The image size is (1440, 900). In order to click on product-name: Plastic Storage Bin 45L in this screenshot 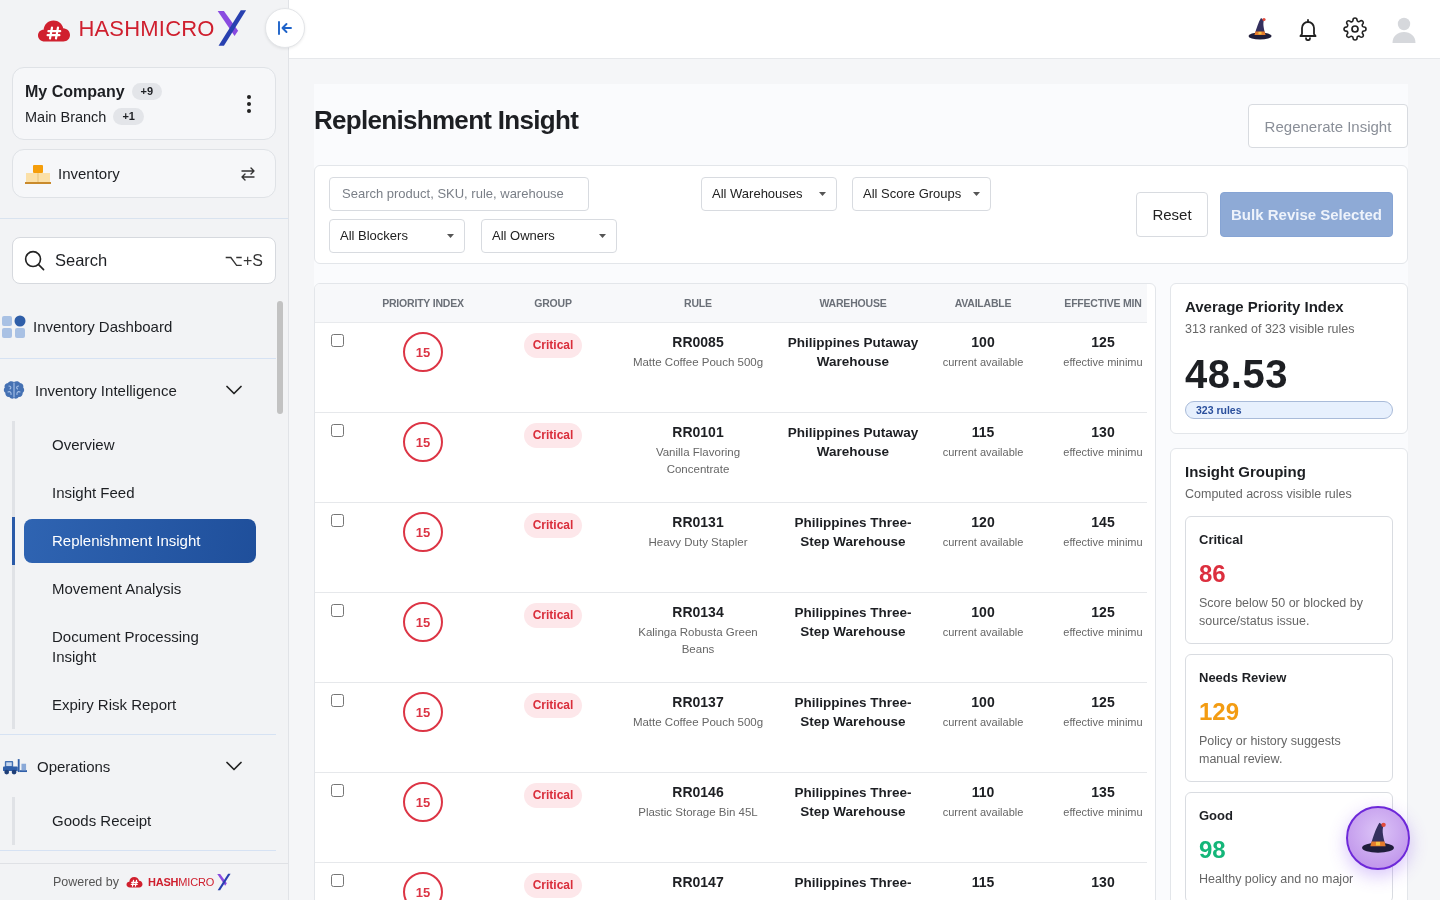, I will do `click(698, 812)`.